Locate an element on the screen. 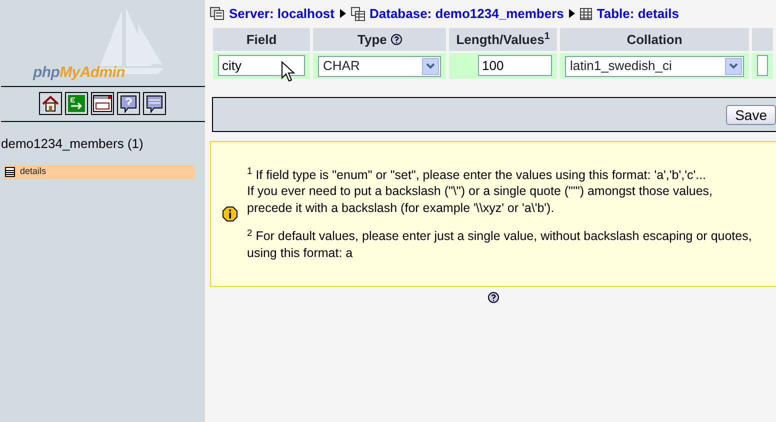 The height and width of the screenshot is (422, 776). breadcrumb-link: Table: details is located at coordinates (638, 14).